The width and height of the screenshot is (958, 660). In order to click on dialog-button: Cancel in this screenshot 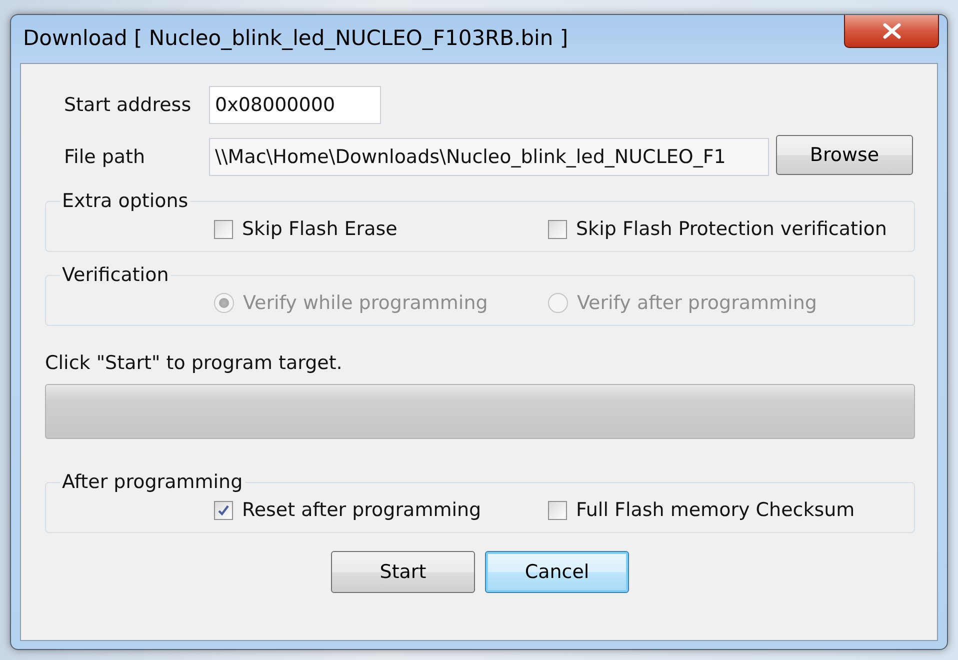, I will do `click(557, 572)`.